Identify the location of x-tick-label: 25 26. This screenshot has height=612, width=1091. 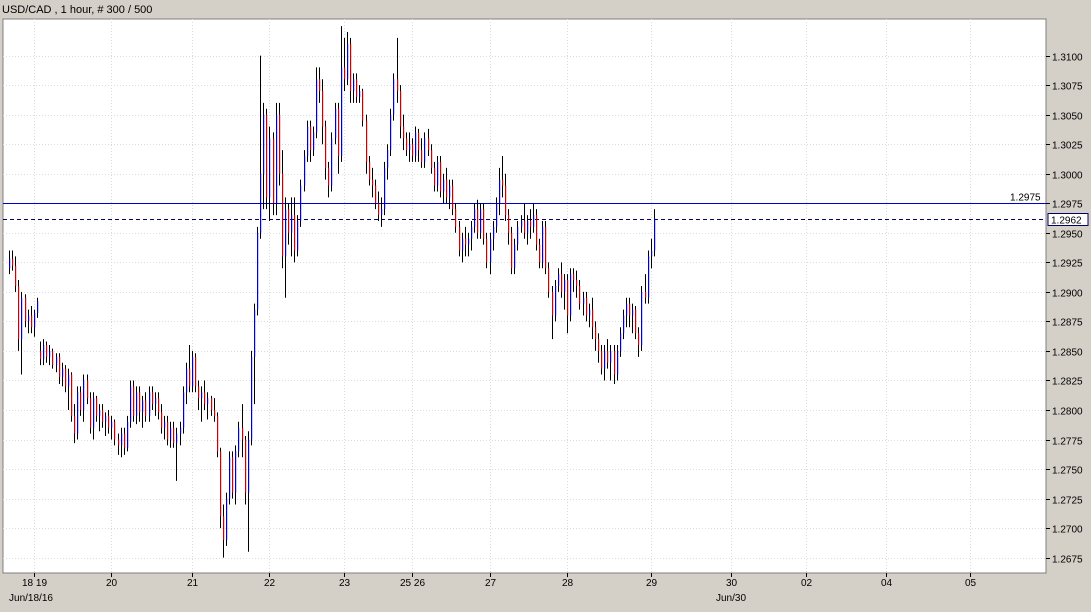
(412, 583).